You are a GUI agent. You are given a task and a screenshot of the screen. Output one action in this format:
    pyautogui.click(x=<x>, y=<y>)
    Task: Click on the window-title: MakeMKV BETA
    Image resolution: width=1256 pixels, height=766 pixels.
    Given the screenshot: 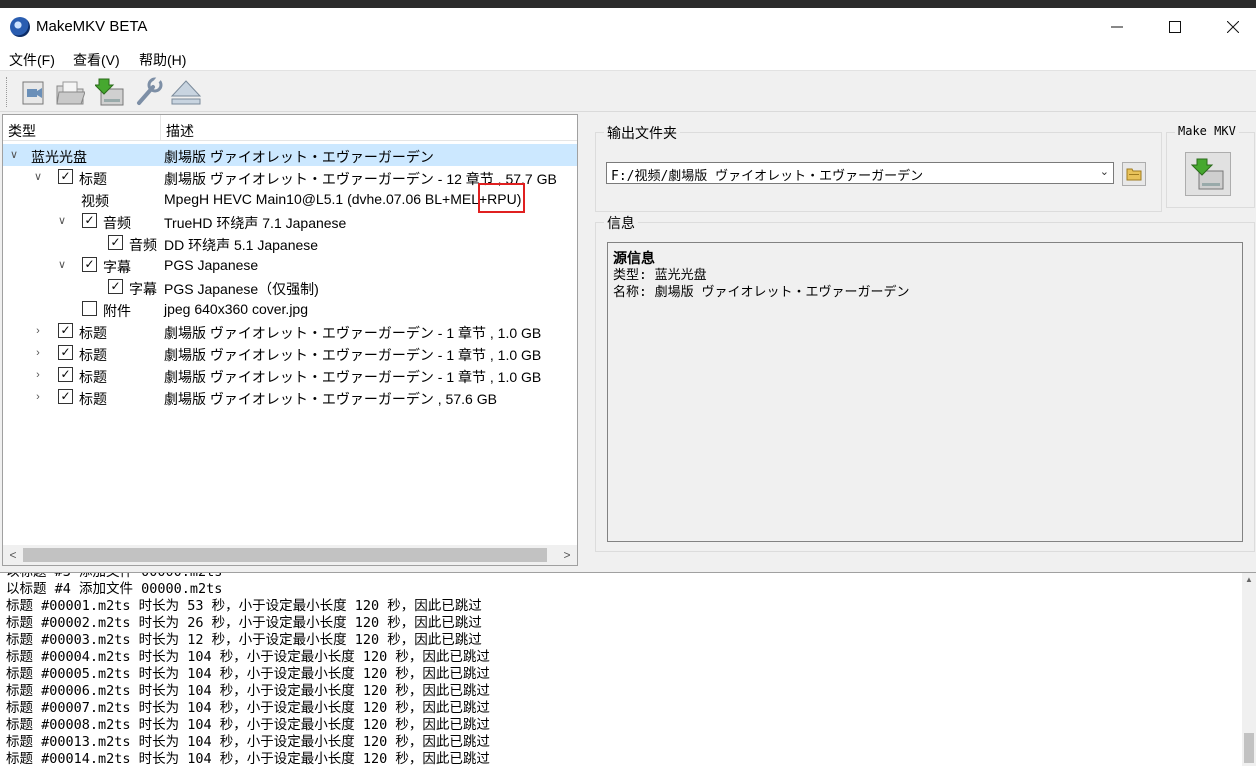 What is the action you would take?
    pyautogui.click(x=92, y=26)
    